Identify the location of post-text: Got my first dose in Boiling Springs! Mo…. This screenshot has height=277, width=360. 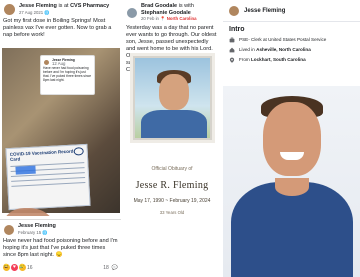
(57, 28).